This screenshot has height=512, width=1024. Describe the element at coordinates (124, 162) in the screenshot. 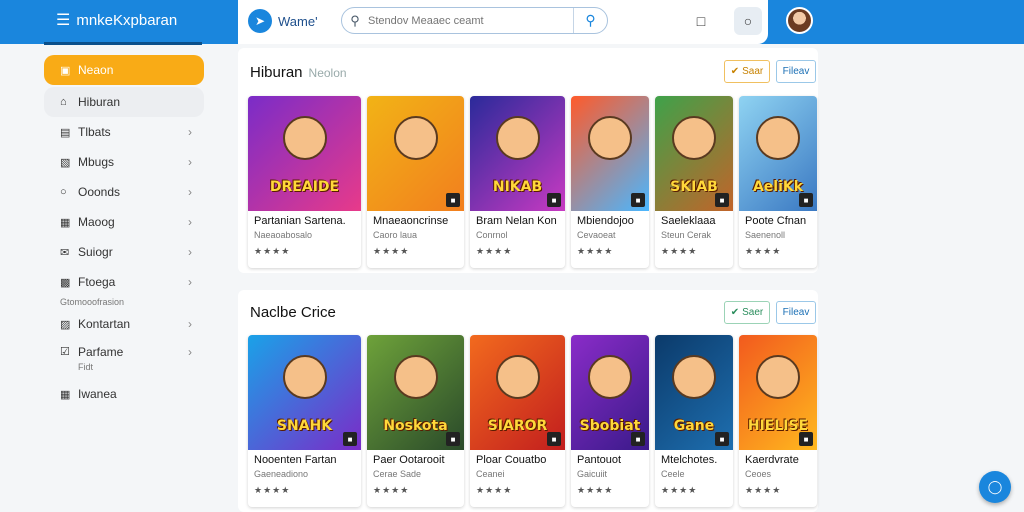

I see `sidebar-item-mbugs: ▧ Mbugs ›` at that location.